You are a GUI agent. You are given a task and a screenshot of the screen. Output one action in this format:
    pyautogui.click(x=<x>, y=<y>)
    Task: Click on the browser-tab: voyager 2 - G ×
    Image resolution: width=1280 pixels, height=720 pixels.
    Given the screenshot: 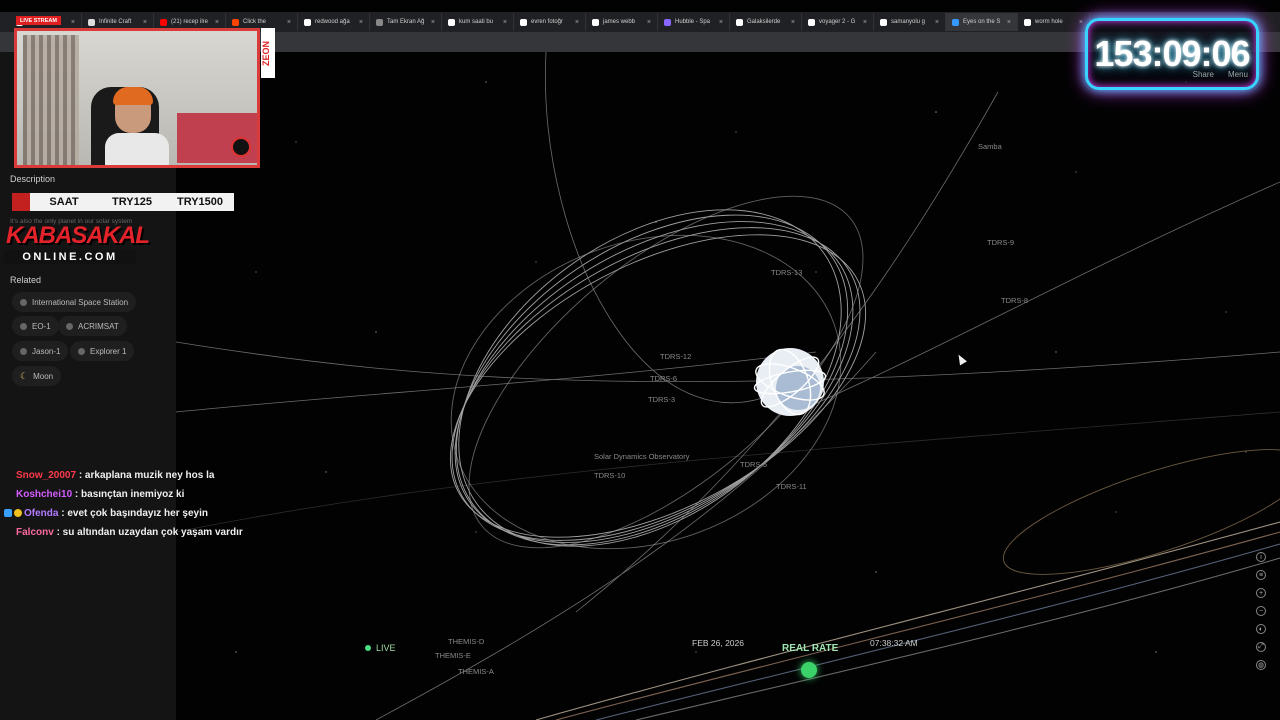 What is the action you would take?
    pyautogui.click(x=838, y=22)
    